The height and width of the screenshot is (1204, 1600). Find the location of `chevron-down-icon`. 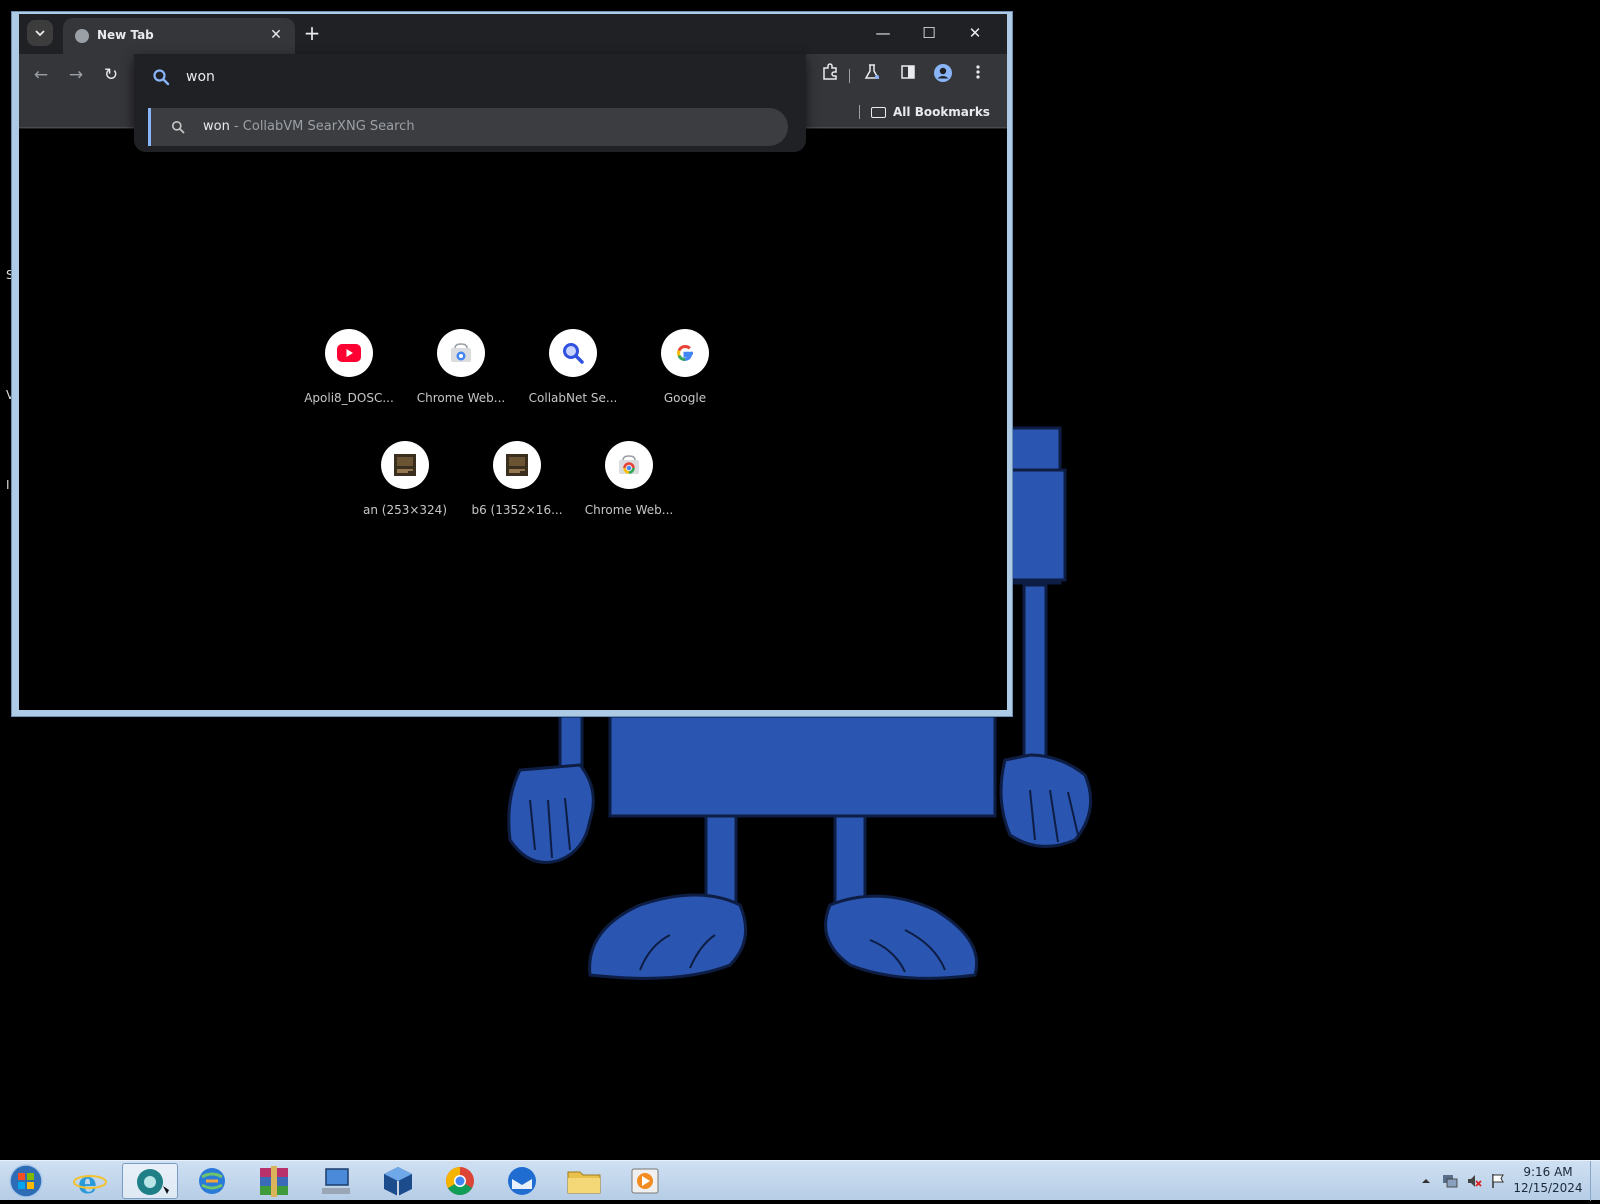

chevron-down-icon is located at coordinates (40, 33).